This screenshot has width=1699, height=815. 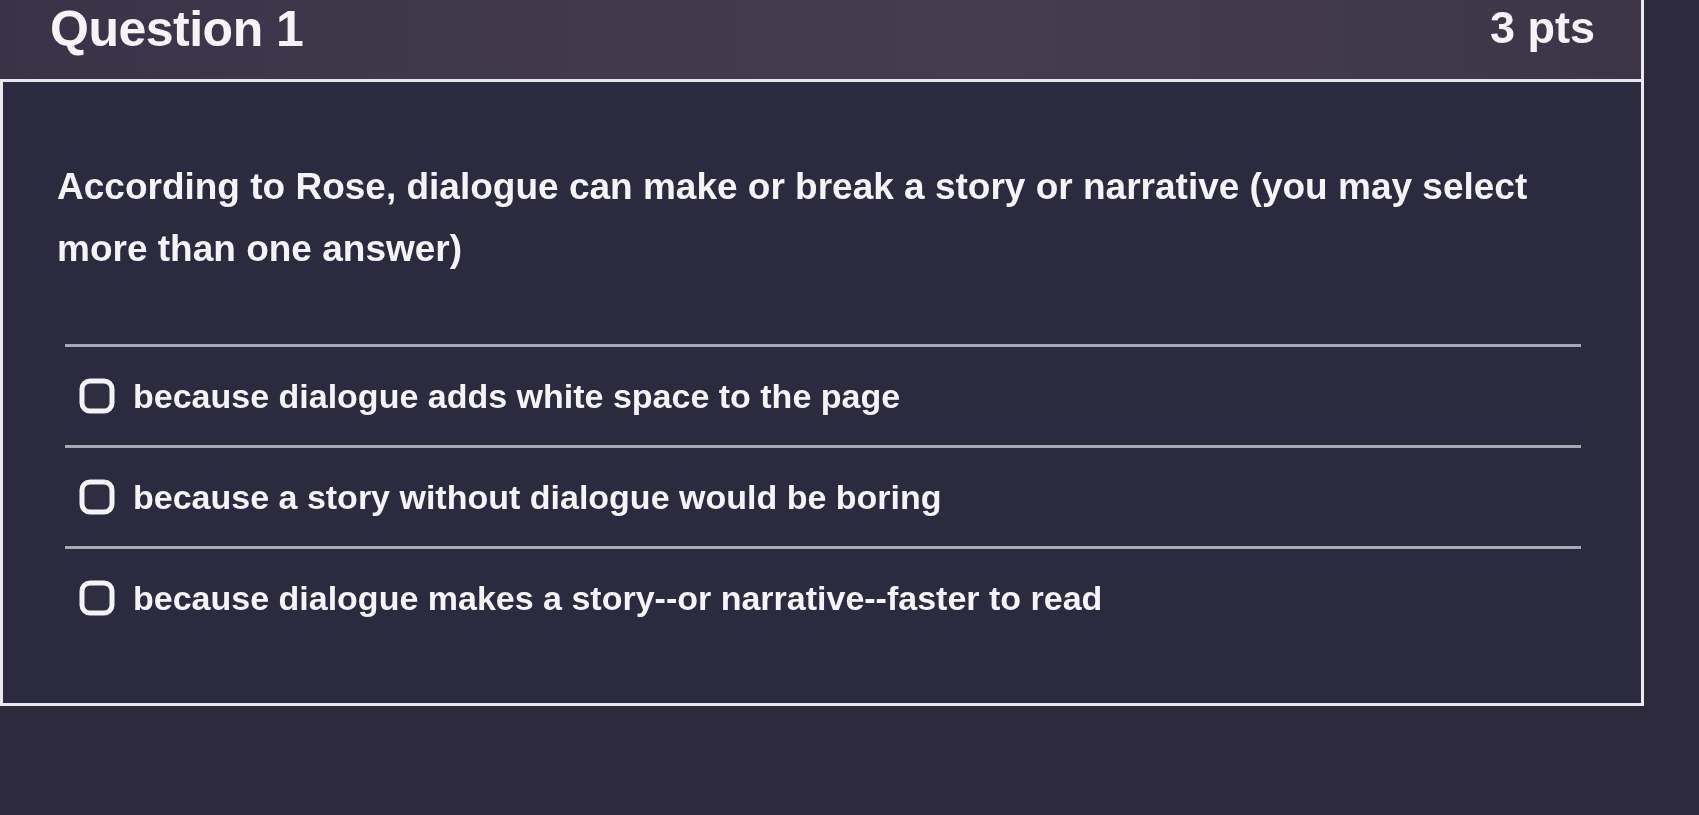 What do you see at coordinates (177, 29) in the screenshot?
I see `question-title: Question 1` at bounding box center [177, 29].